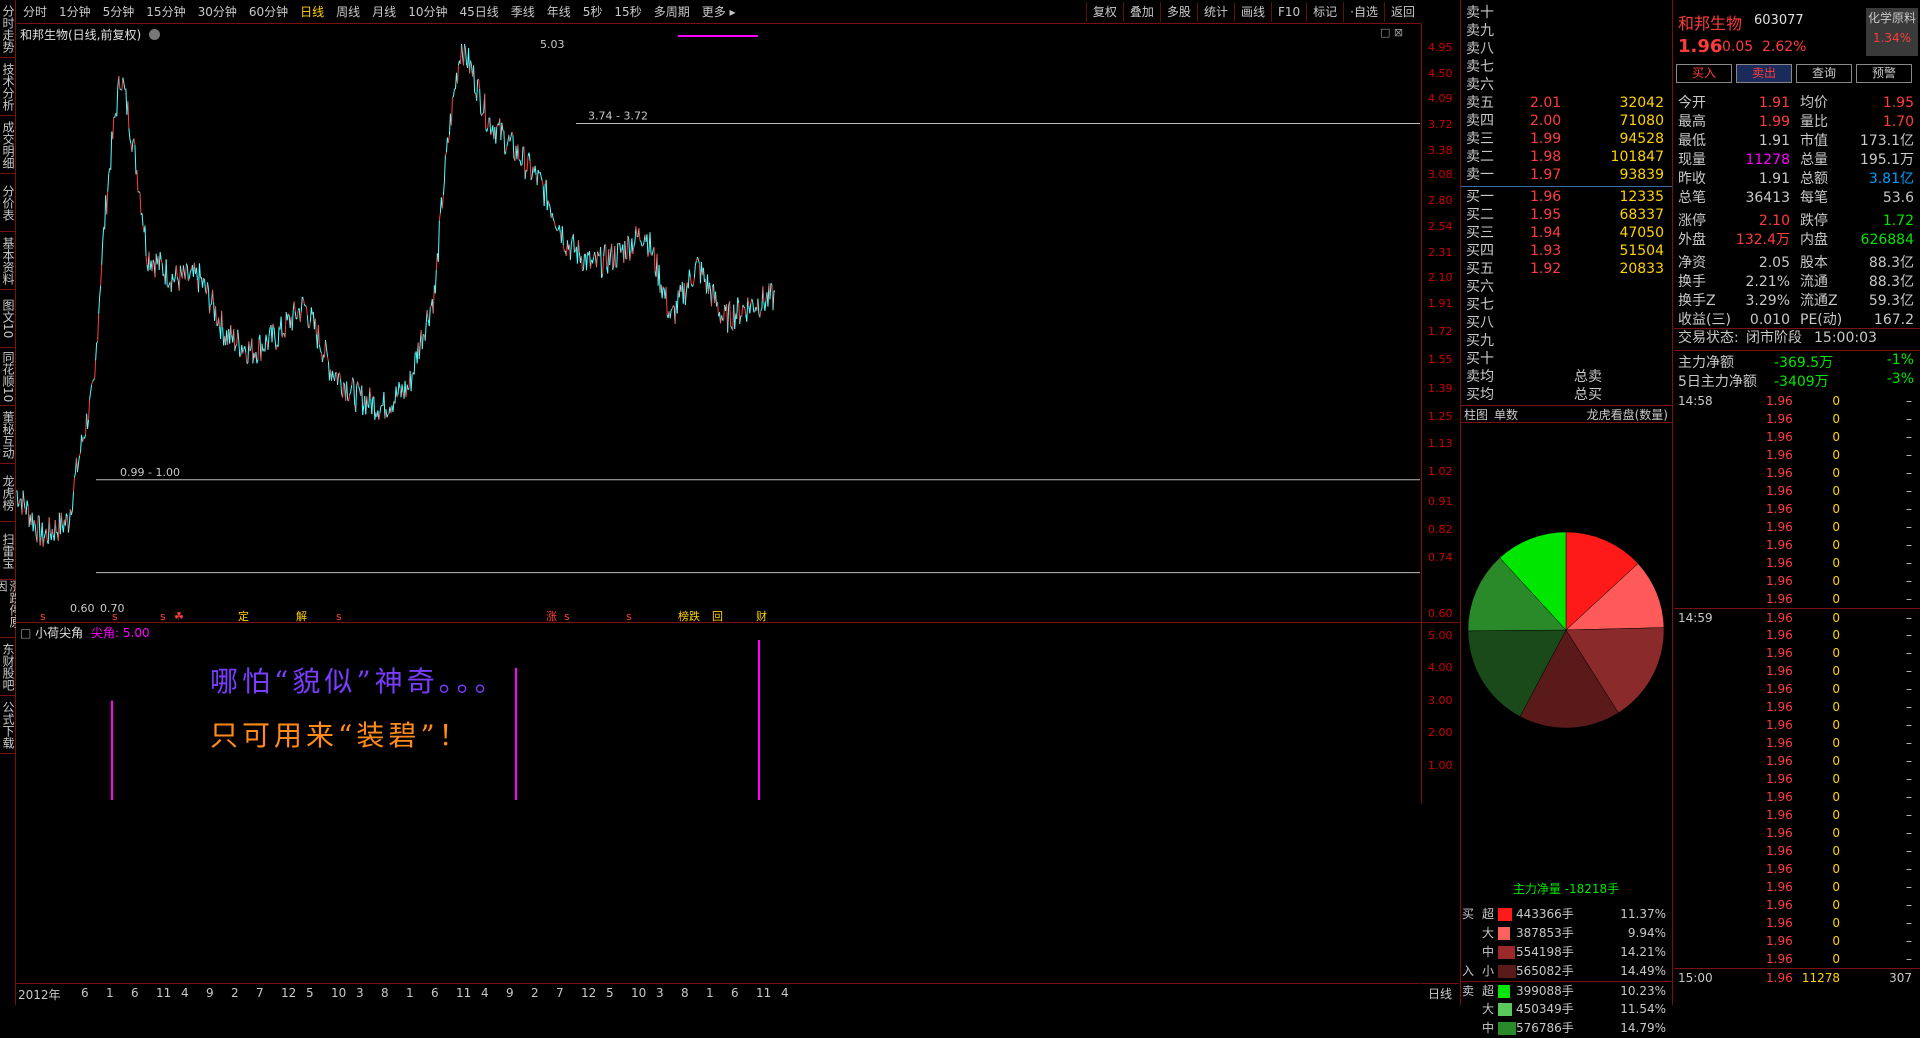  I want to click on main-net-pct: -1%, so click(1900, 360).